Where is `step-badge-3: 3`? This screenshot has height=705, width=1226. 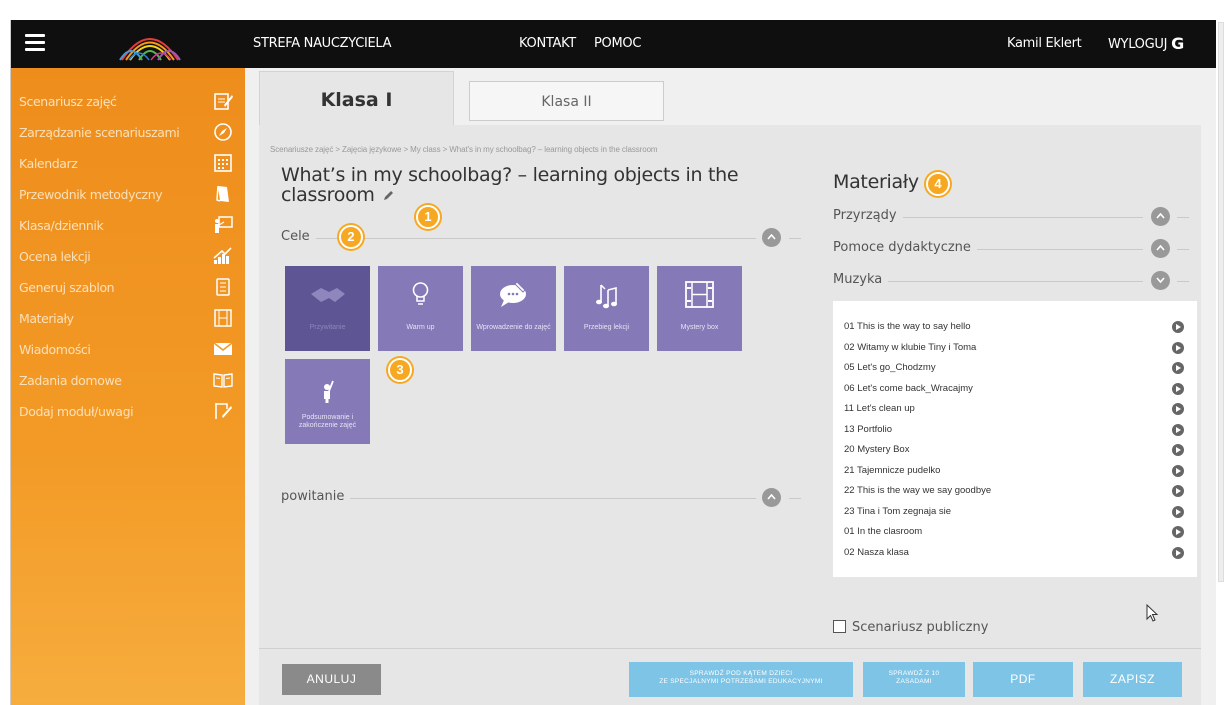
step-badge-3: 3 is located at coordinates (400, 370).